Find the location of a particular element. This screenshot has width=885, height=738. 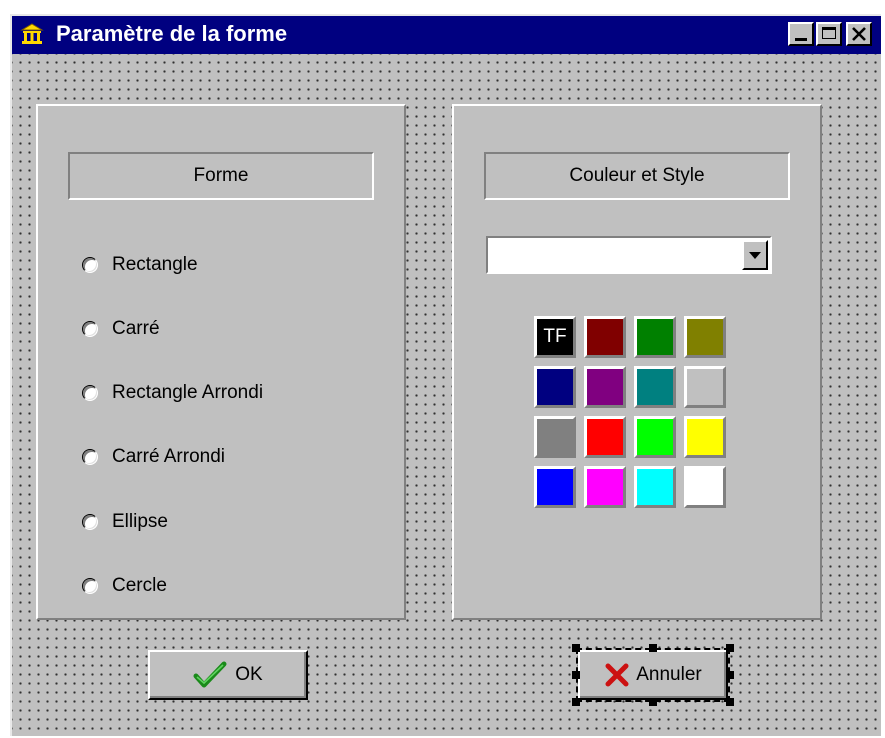

maximize-icon is located at coordinates (829, 33).